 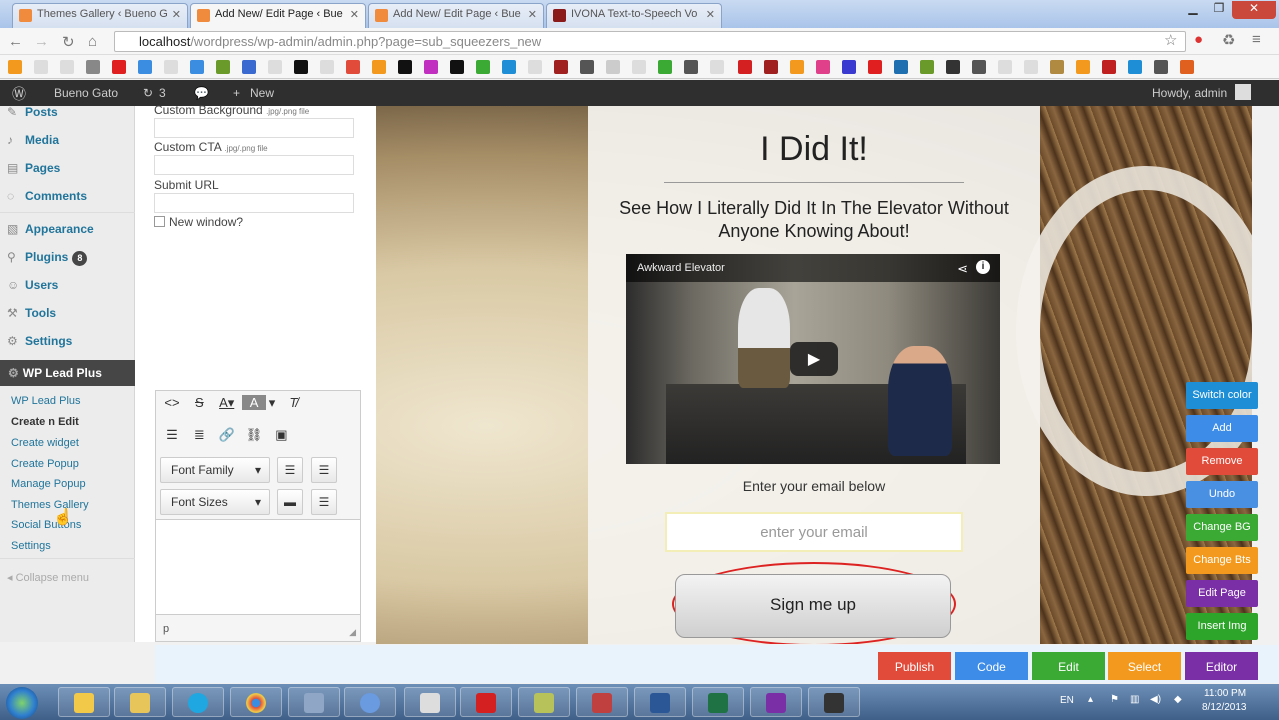 What do you see at coordinates (31, 546) in the screenshot?
I see `submenu-settings: Settings` at bounding box center [31, 546].